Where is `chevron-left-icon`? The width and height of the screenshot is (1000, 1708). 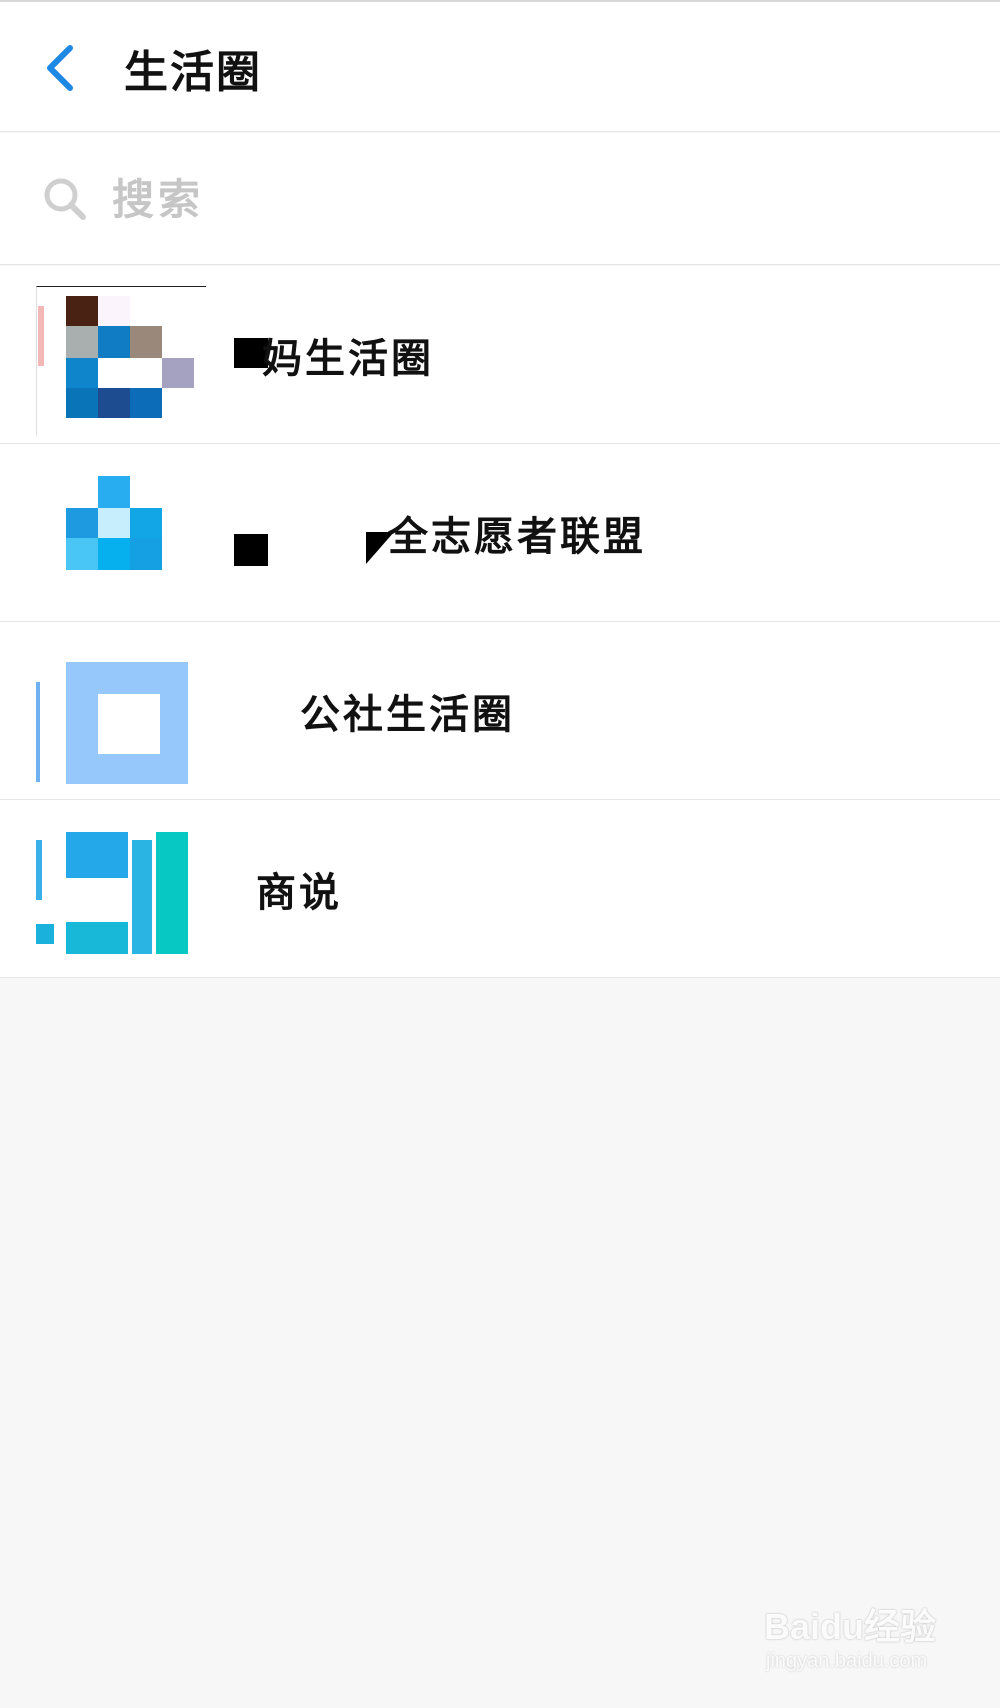 chevron-left-icon is located at coordinates (60, 68).